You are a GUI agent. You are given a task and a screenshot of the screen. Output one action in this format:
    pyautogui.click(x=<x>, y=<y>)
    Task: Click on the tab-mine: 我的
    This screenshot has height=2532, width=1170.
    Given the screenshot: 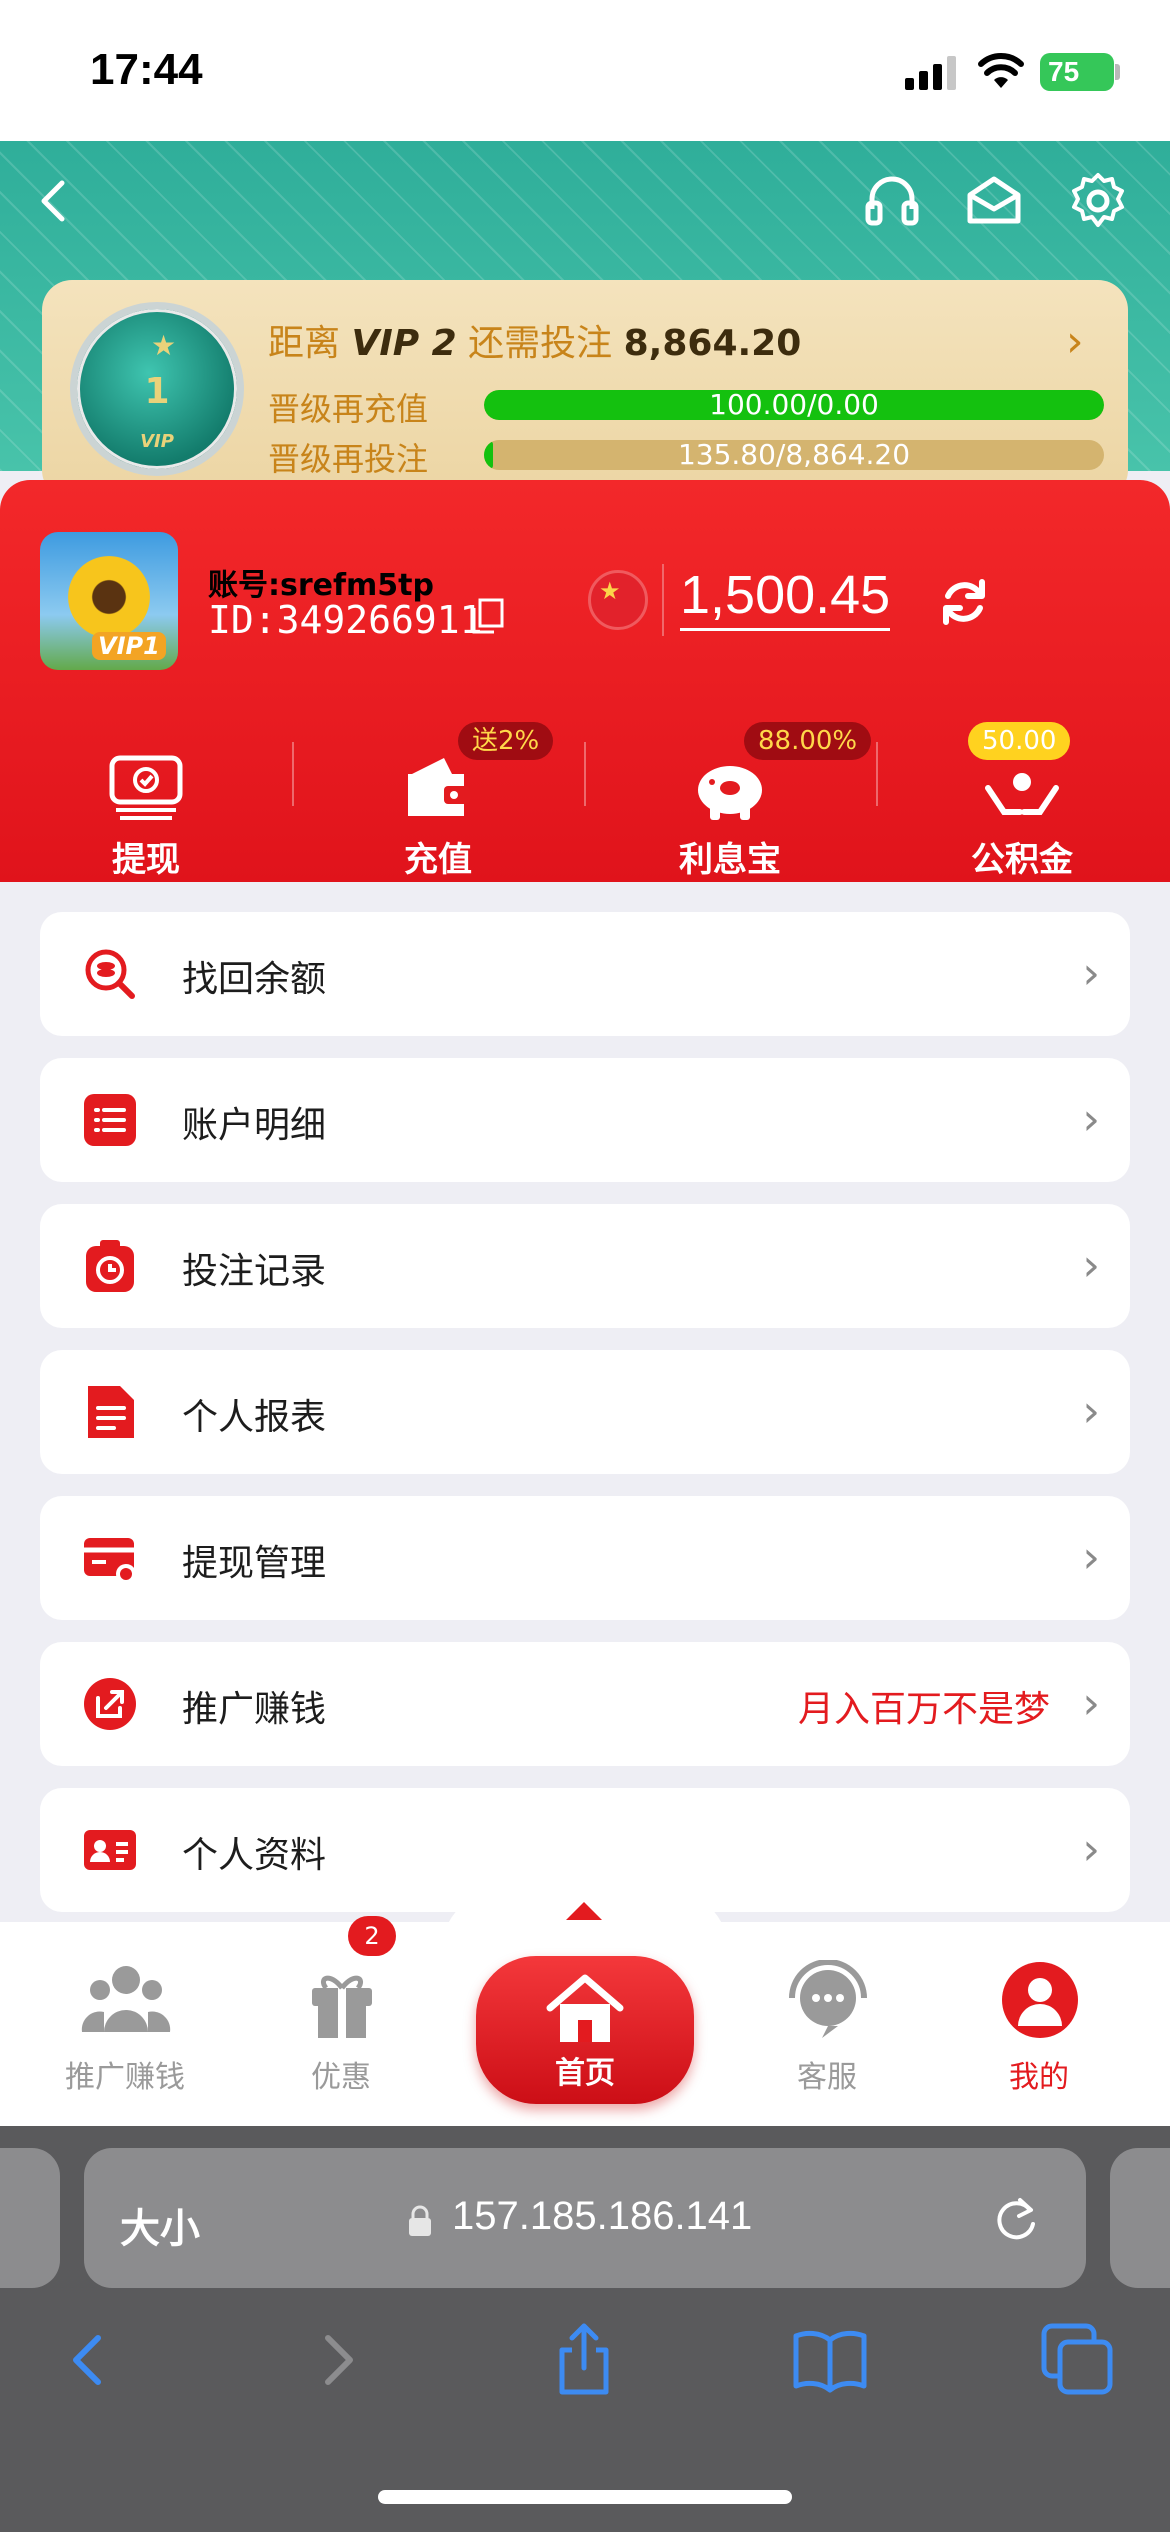 What is the action you would take?
    pyautogui.click(x=1039, y=2024)
    